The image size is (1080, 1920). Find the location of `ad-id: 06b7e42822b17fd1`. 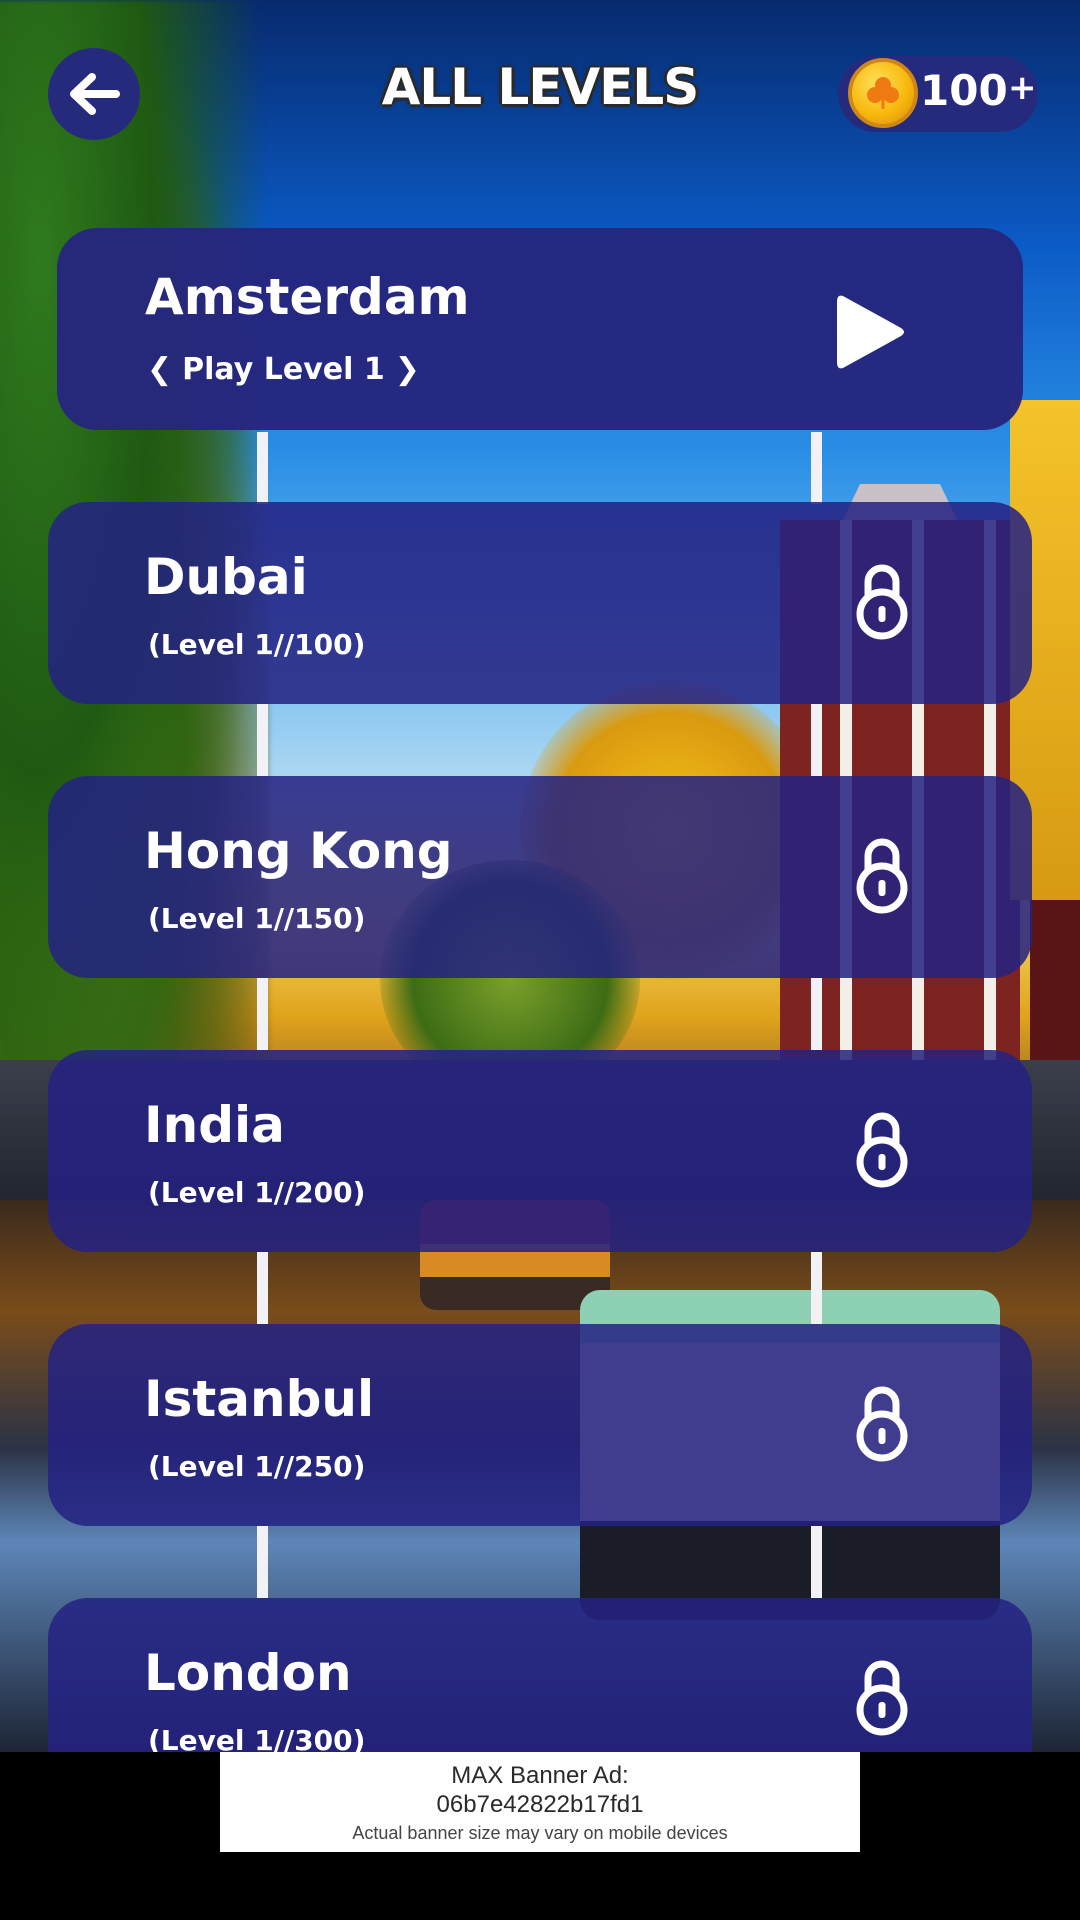

ad-id: 06b7e42822b17fd1 is located at coordinates (540, 1804).